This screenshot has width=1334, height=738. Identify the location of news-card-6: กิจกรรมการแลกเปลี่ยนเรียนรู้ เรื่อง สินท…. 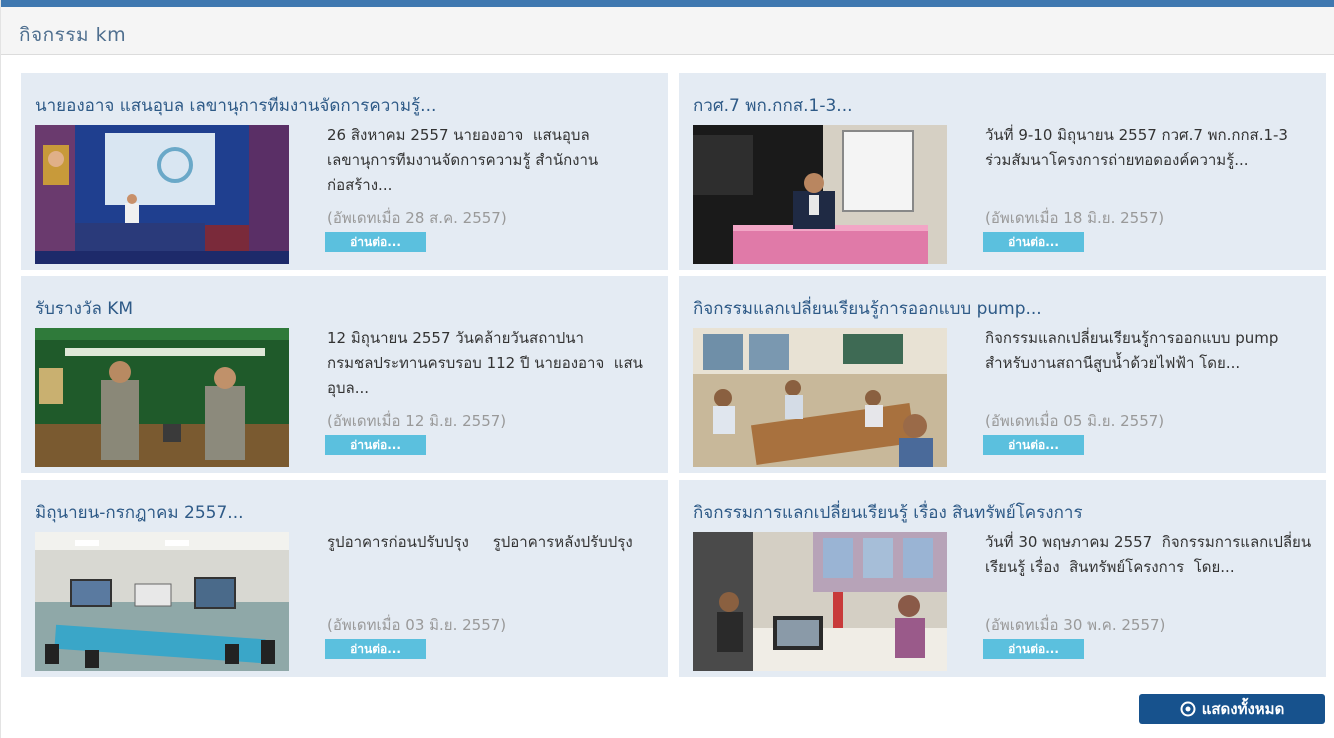
(1002, 578).